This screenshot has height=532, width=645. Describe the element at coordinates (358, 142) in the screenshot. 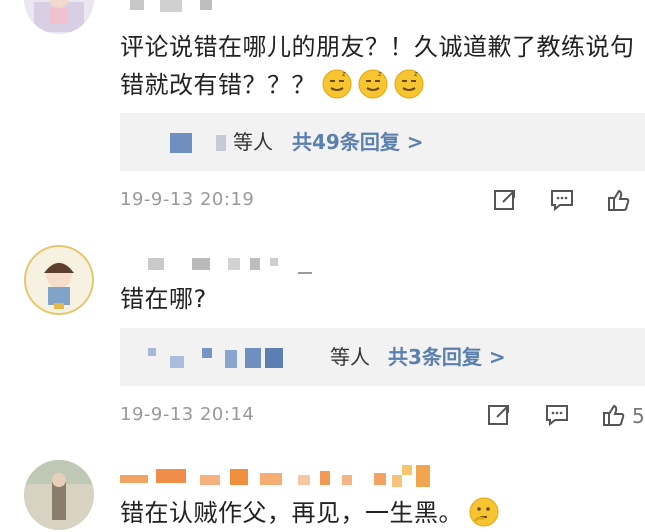

I see `reply-count-link: 共49条回复 >` at that location.